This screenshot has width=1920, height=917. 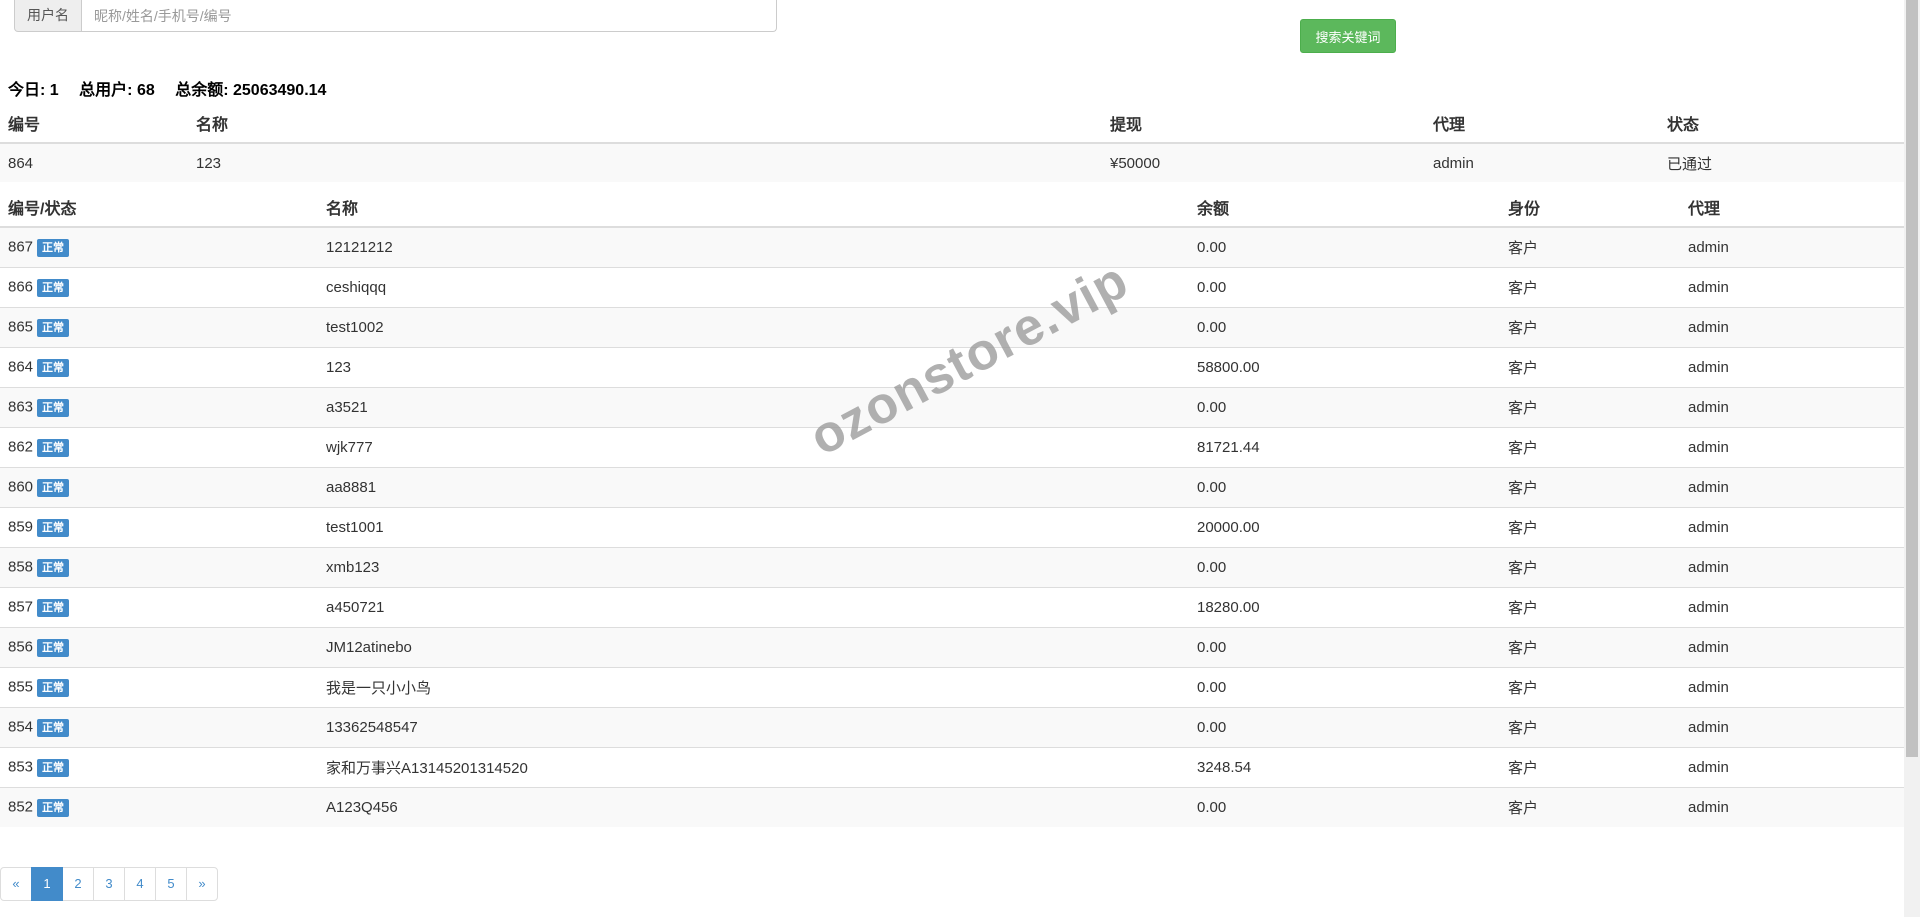 What do you see at coordinates (753, 687) in the screenshot?
I see `user-cell-name: 我是一只小小鸟` at bounding box center [753, 687].